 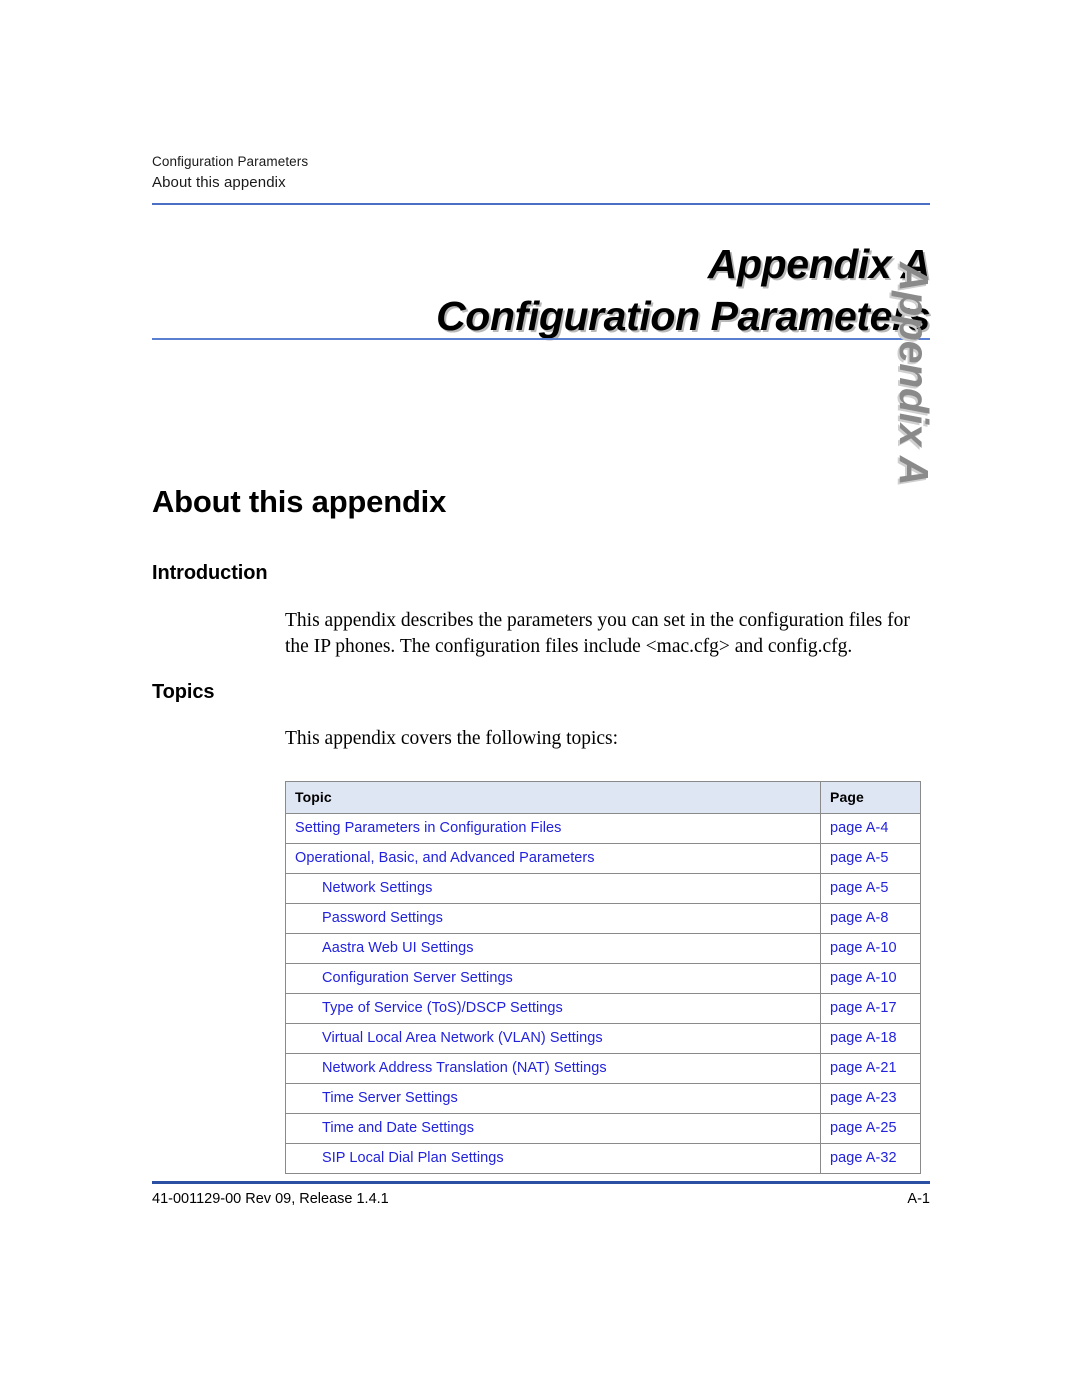 I want to click on table-row: Time and Date Settings page A-25, so click(x=603, y=1128).